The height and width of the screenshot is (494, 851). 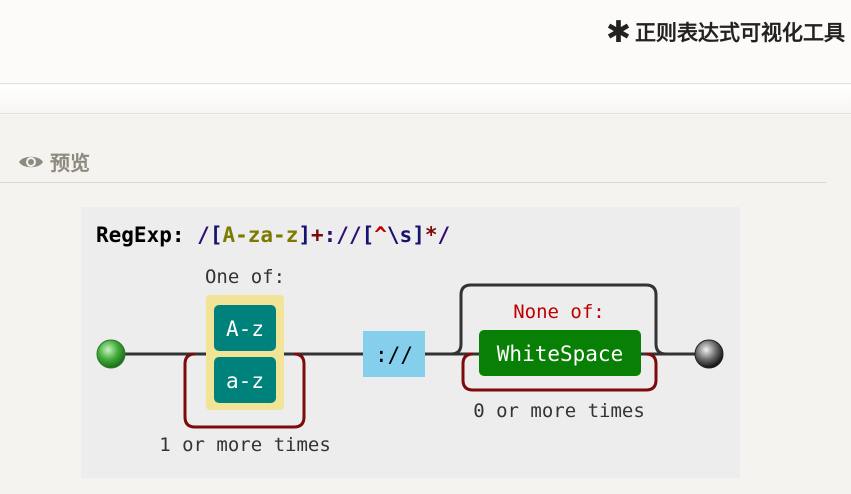 What do you see at coordinates (560, 354) in the screenshot?
I see `whitespace-text: WhiteSpace` at bounding box center [560, 354].